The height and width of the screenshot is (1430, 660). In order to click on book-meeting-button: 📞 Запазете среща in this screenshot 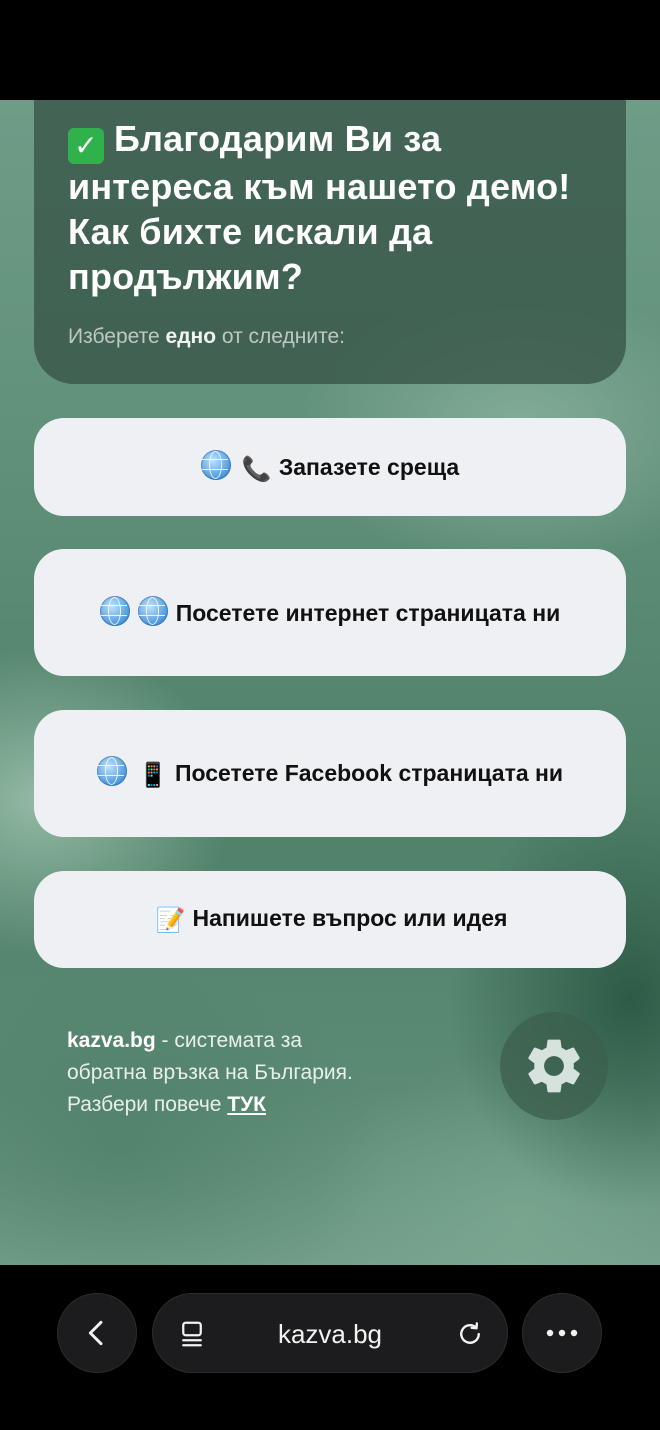, I will do `click(330, 467)`.